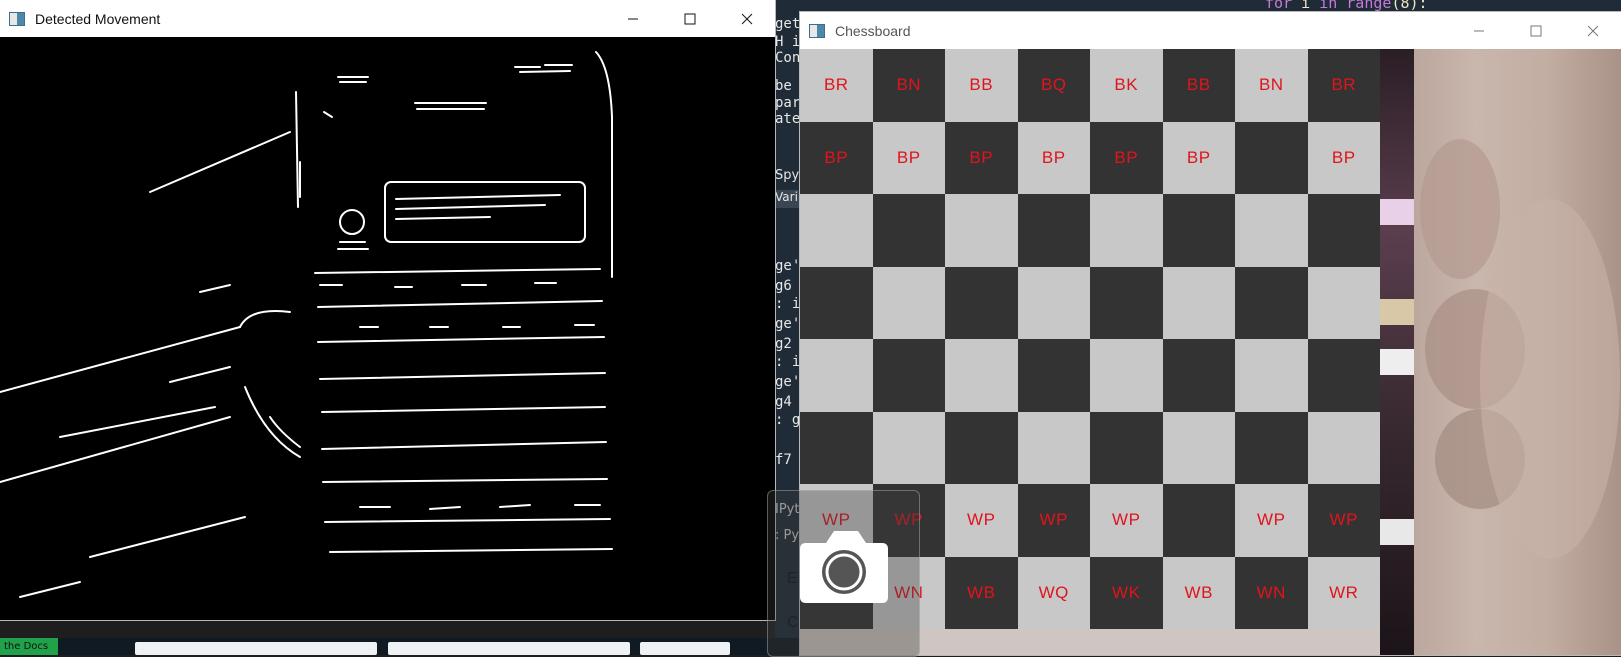  What do you see at coordinates (873, 30) in the screenshot?
I see `window-title: Chessboard` at bounding box center [873, 30].